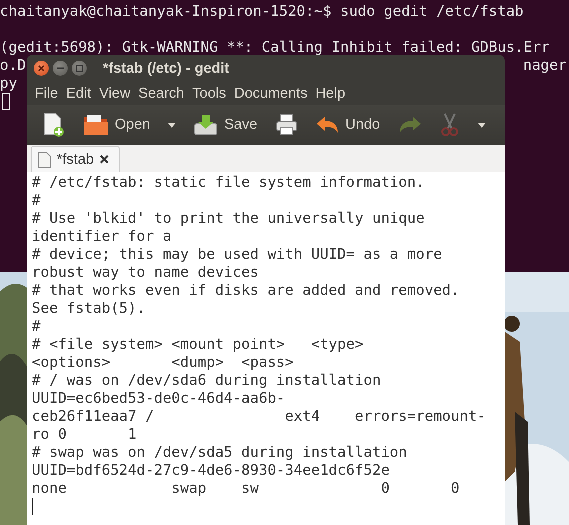 This screenshot has width=569, height=525. Describe the element at coordinates (9, 84) in the screenshot. I see `terminal-line: py` at that location.